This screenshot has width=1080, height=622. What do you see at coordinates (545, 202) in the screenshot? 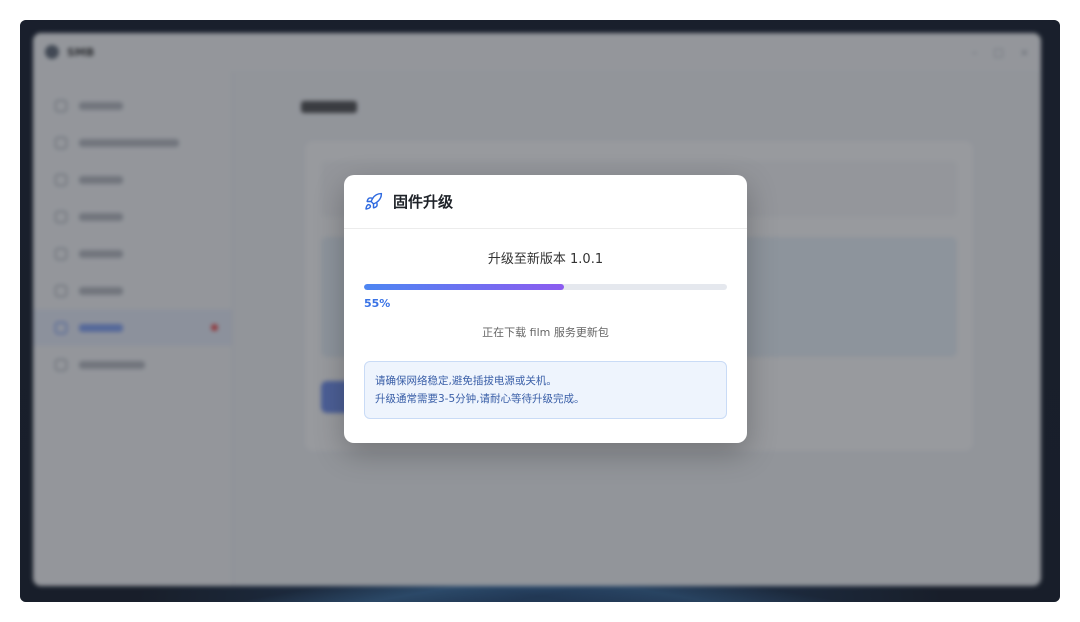
I see `dialog-header: 固件升级` at bounding box center [545, 202].